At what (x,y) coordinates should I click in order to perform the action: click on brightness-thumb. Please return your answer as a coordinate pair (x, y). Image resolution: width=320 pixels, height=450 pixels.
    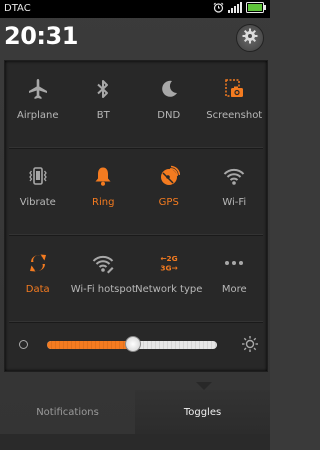
    Looking at the image, I should click on (133, 344).